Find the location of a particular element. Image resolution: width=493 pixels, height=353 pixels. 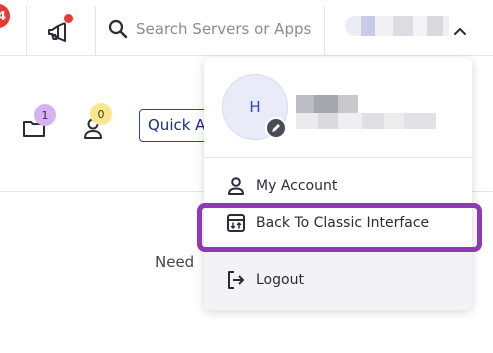

menu-item-logout: Logout is located at coordinates (338, 280).